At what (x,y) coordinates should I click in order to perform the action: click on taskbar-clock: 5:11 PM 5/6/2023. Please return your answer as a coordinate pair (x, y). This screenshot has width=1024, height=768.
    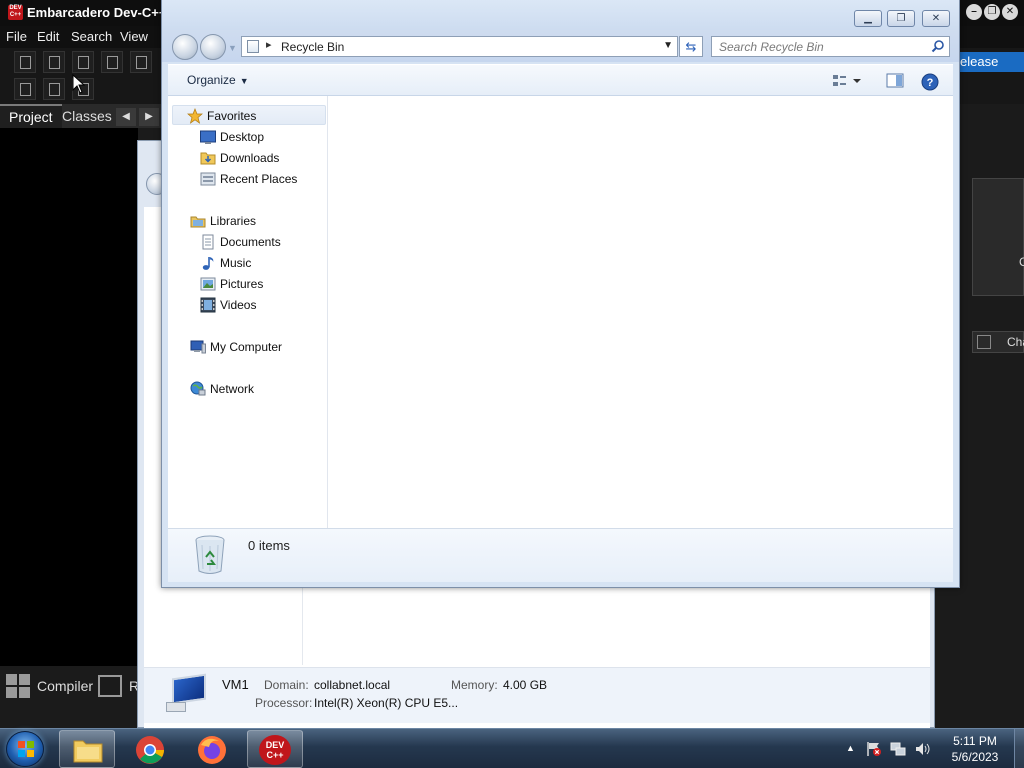
    Looking at the image, I should click on (975, 749).